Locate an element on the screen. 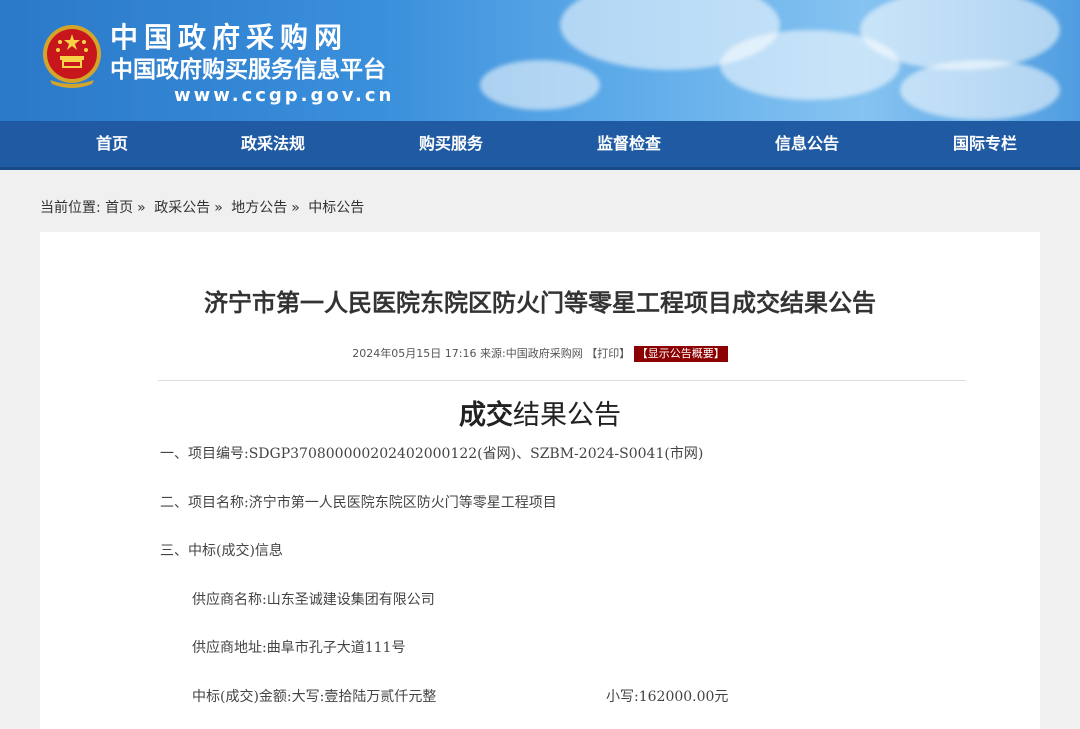  award-amount-upper-line: 中标(成交)金额:大写:壹拾陆万贰仟元整 is located at coordinates (314, 697).